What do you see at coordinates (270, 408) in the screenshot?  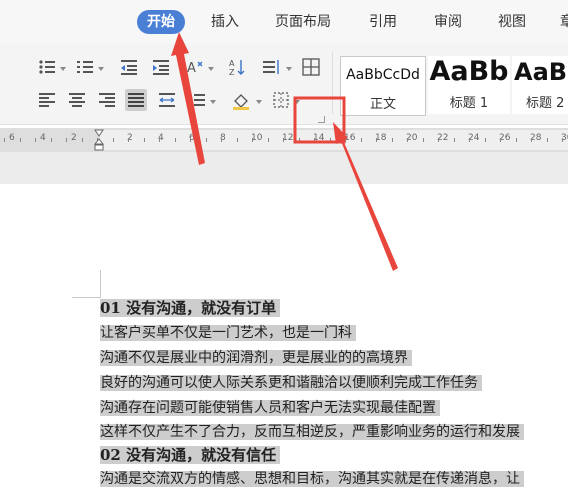 I see `doc-paragraph: 沟通存在问题可能使销售人员和客户无法实现最佳配置` at bounding box center [270, 408].